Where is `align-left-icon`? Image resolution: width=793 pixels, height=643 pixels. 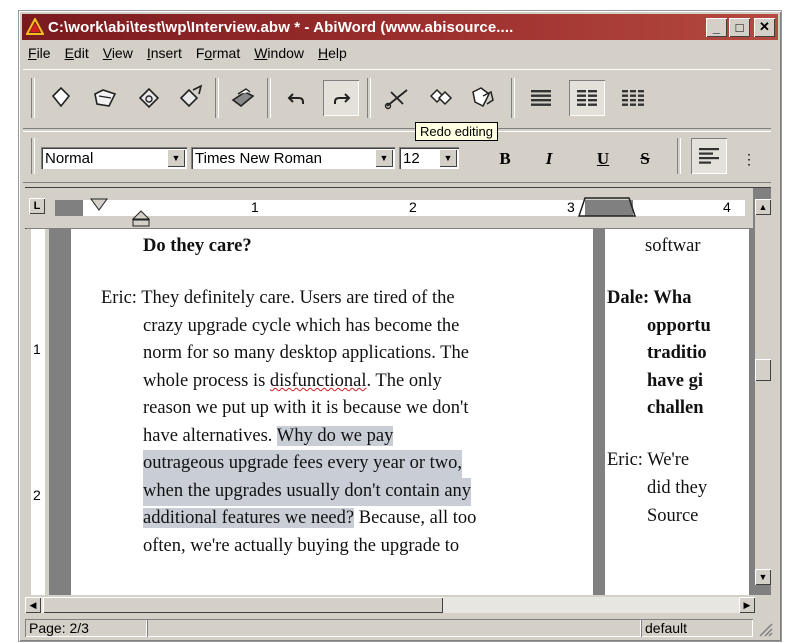
align-left-icon is located at coordinates (709, 156).